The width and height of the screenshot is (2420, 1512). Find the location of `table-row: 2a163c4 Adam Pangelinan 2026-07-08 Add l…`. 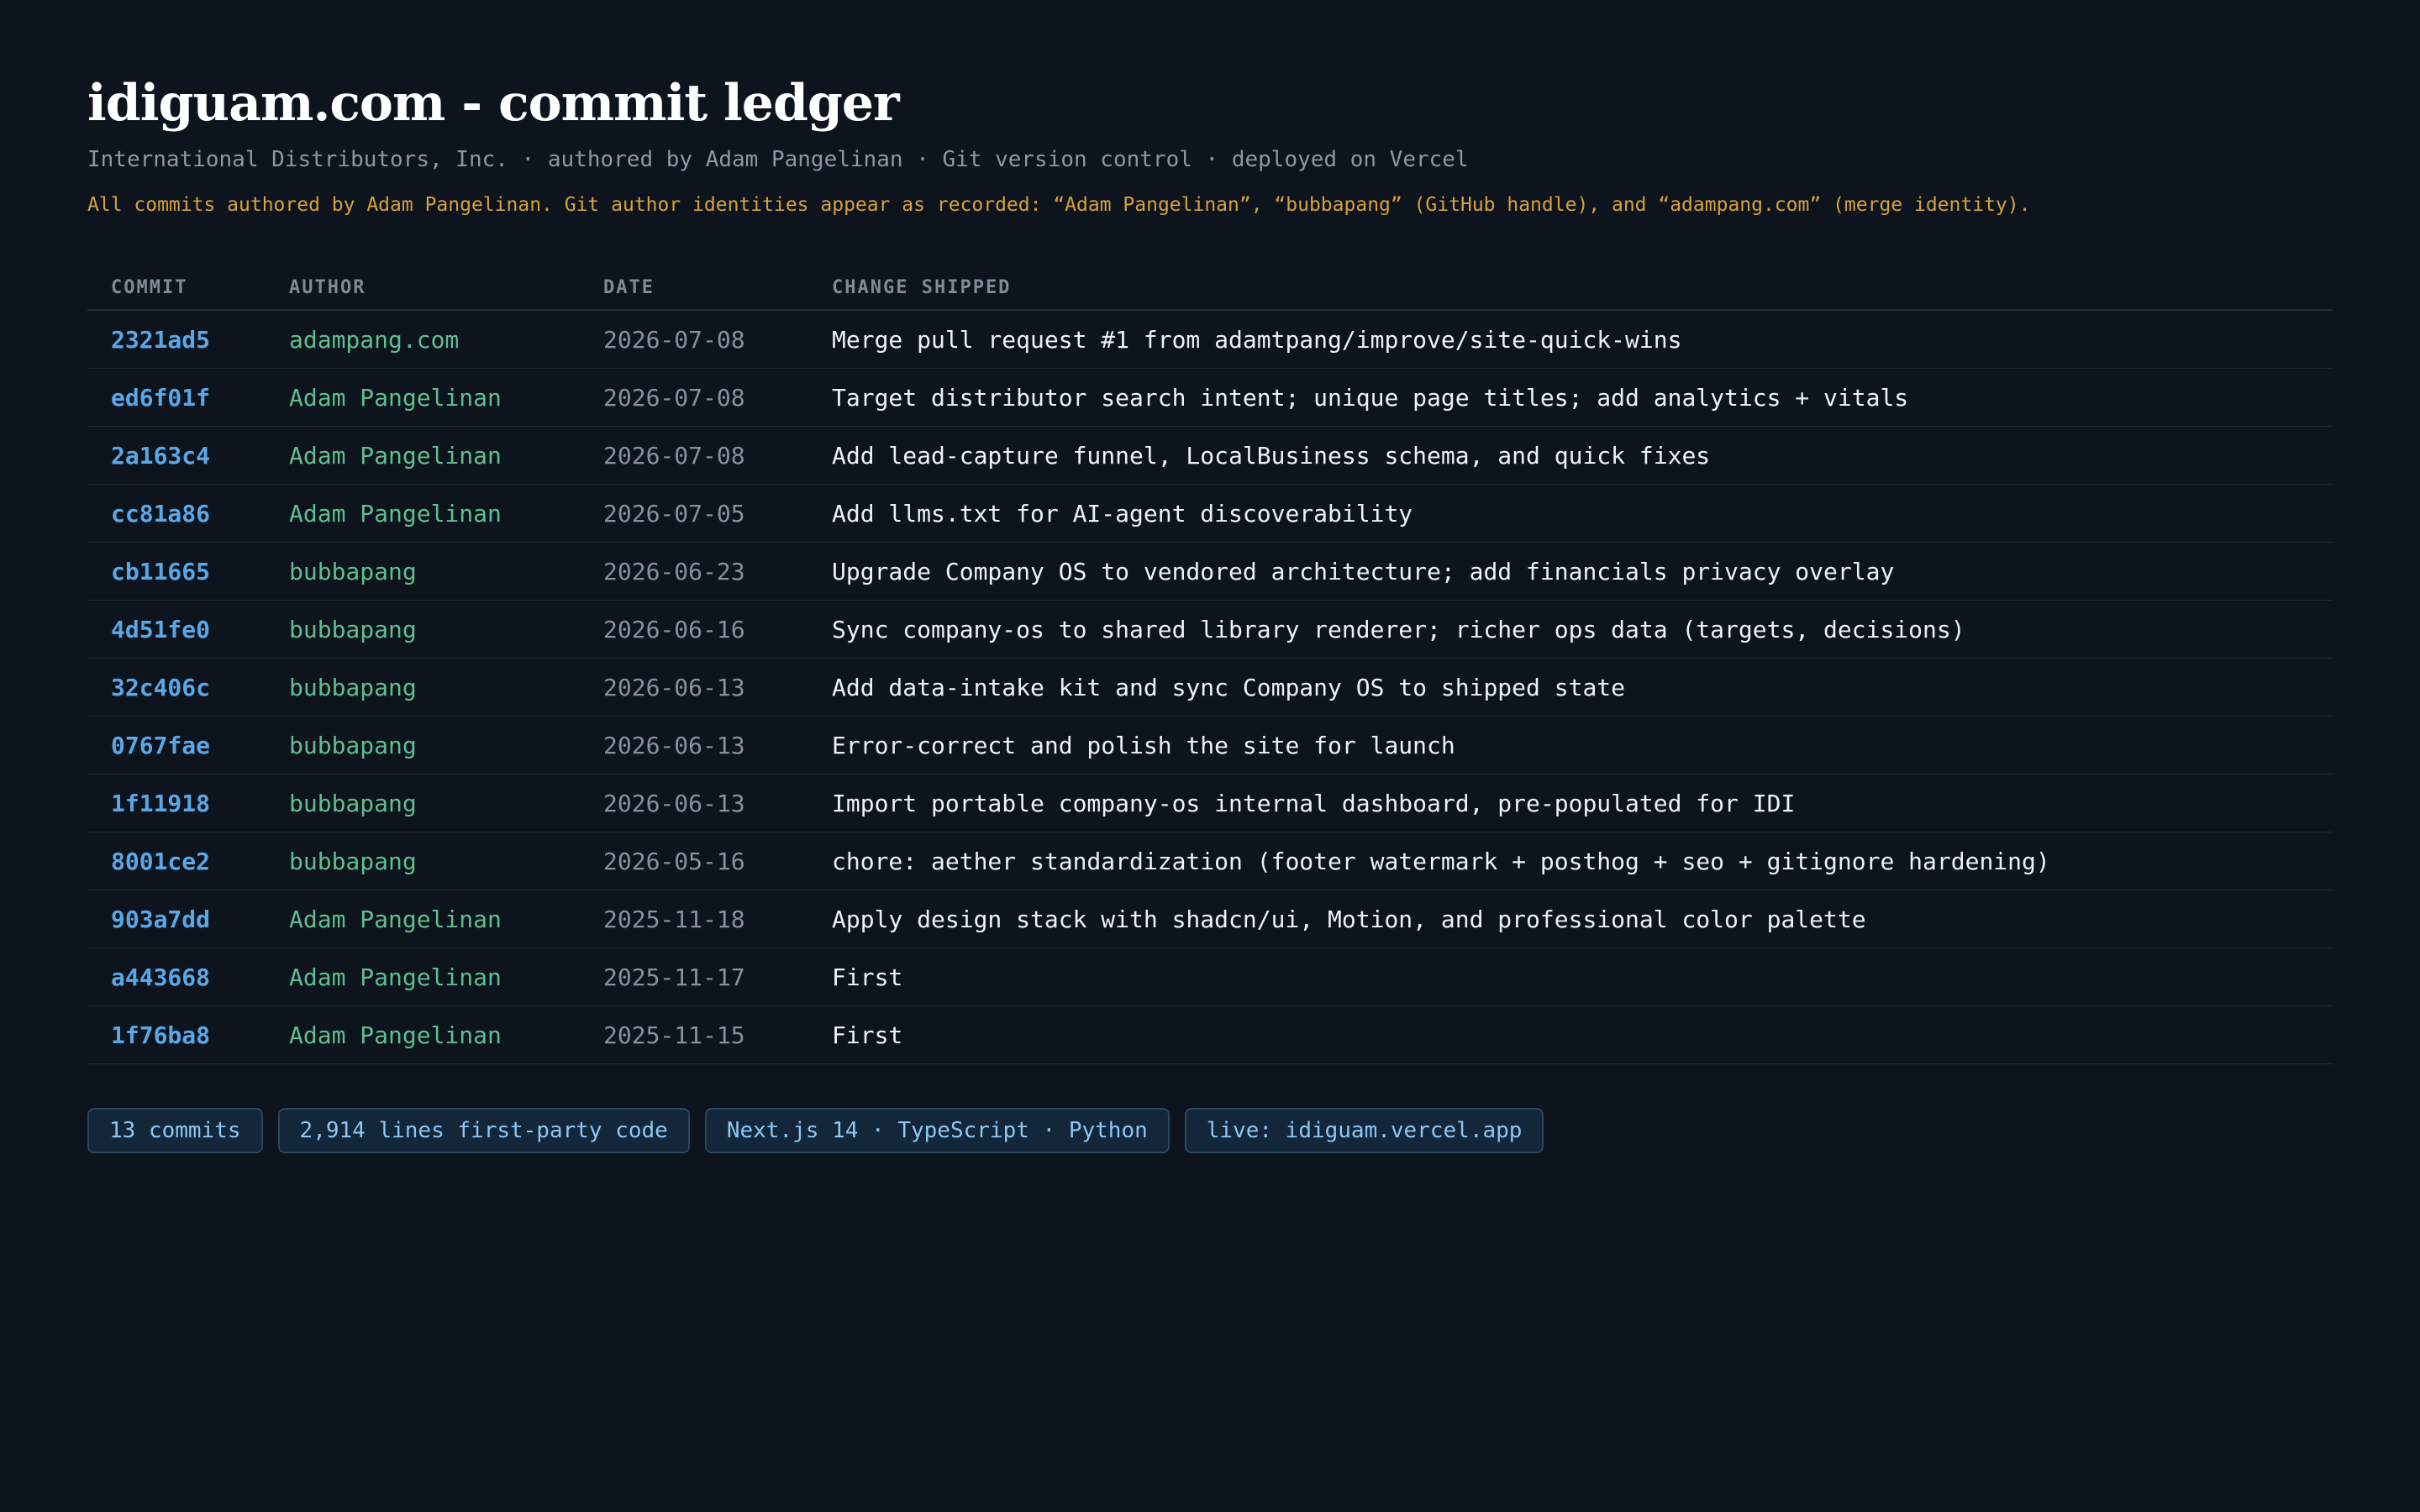

table-row: 2a163c4 Adam Pangelinan 2026-07-08 Add l… is located at coordinates (1210, 455).